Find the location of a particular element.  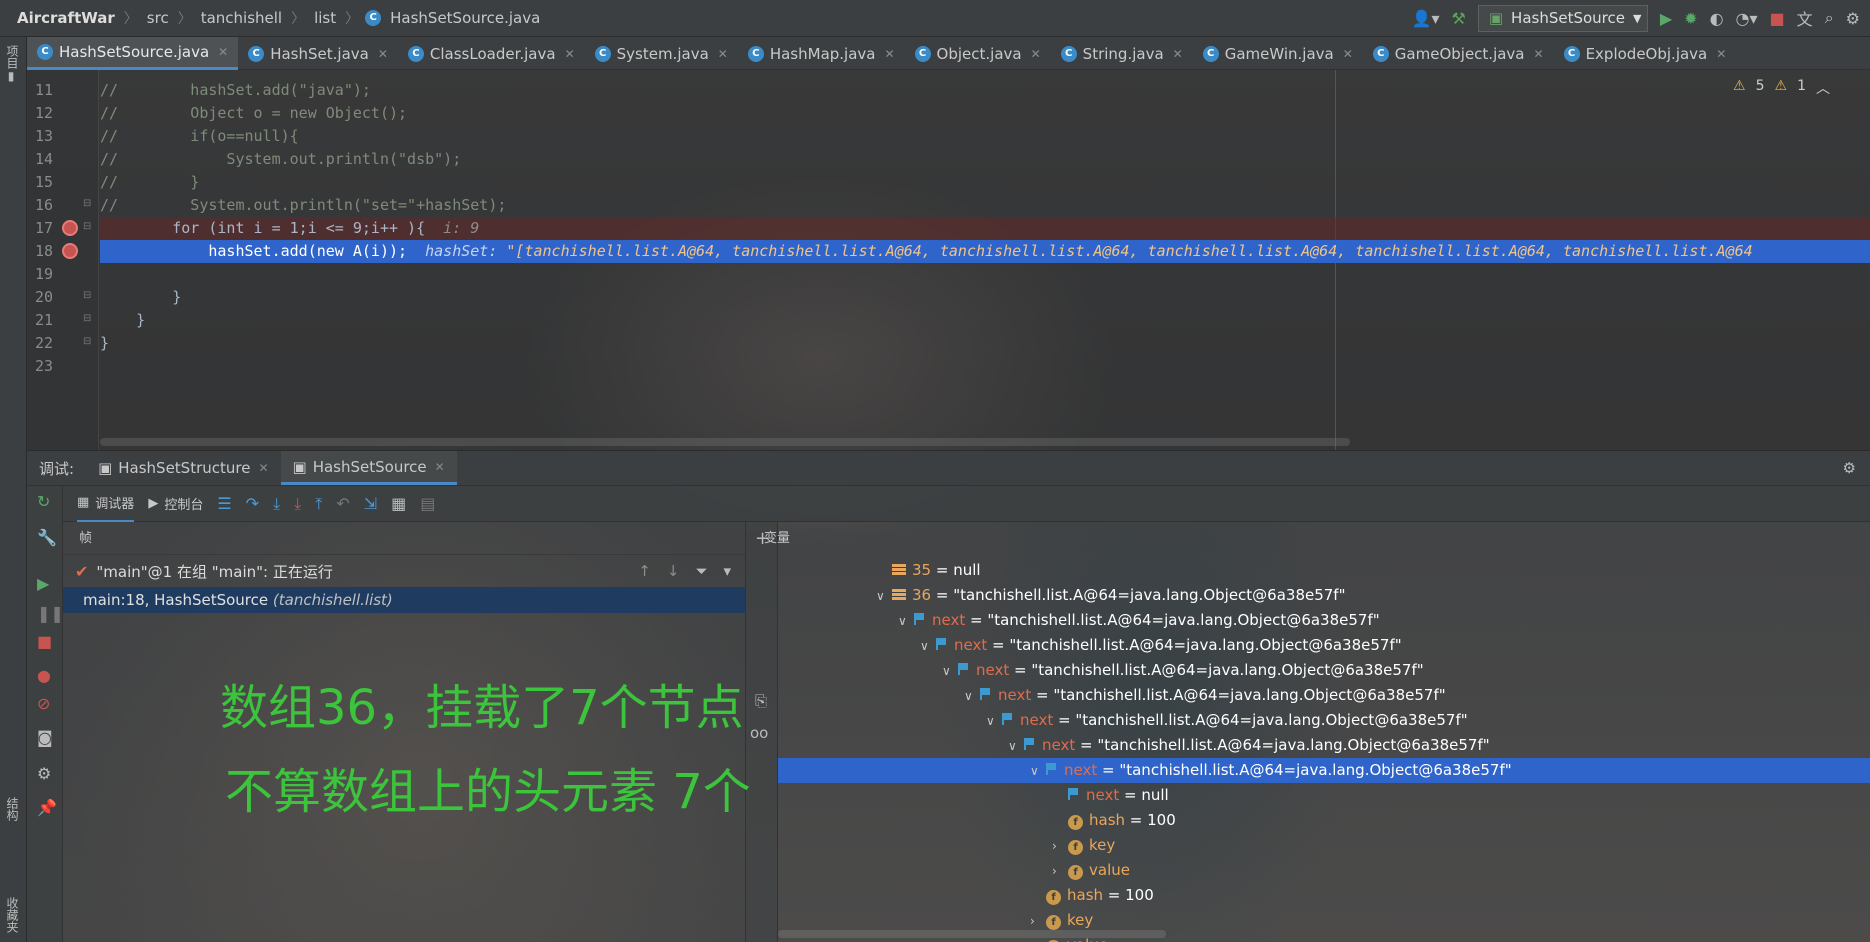

favorites-tool-button: 收藏夹 is located at coordinates (12, 915).